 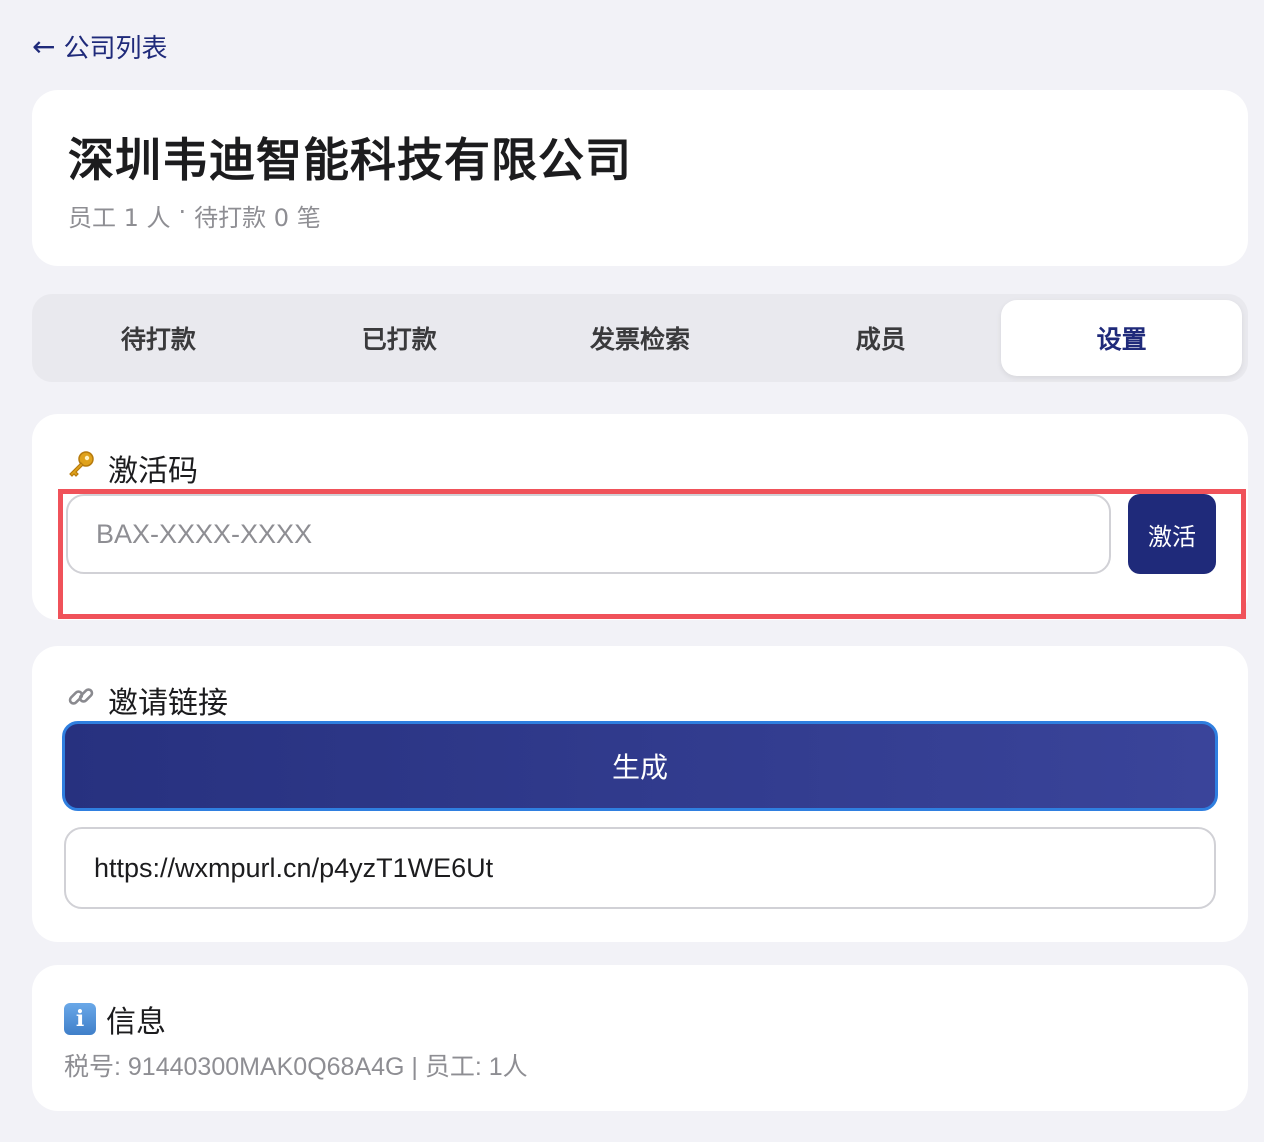 What do you see at coordinates (1172, 534) in the screenshot?
I see `activate-button: 激活` at bounding box center [1172, 534].